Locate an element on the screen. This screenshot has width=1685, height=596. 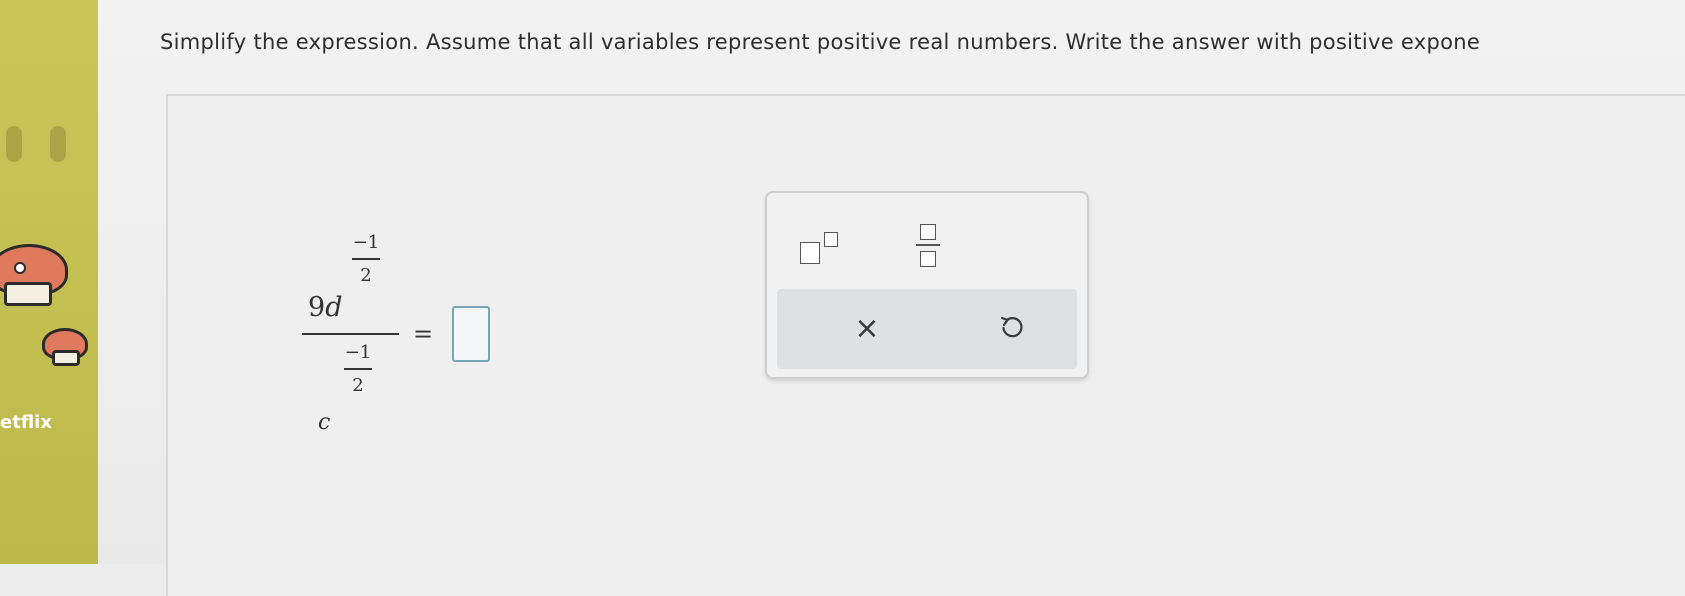
clear-button: × is located at coordinates (867, 328).